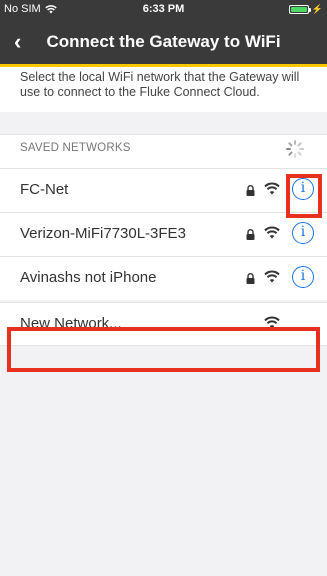 This screenshot has width=327, height=576. What do you see at coordinates (299, 9) in the screenshot?
I see `battery-icon` at bounding box center [299, 9].